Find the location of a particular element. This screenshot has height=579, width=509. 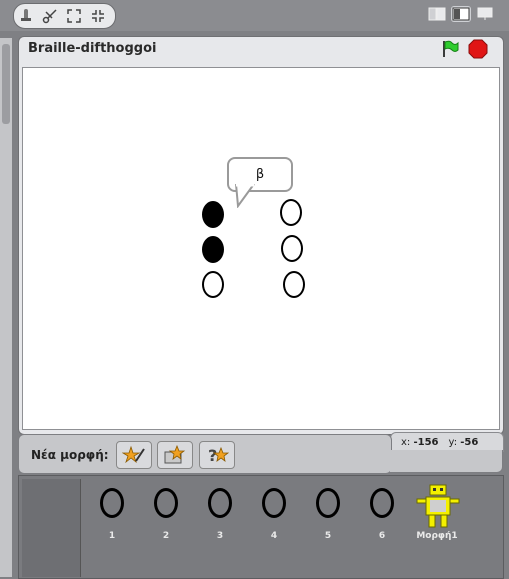

sprite-label: 3 is located at coordinates (220, 536).